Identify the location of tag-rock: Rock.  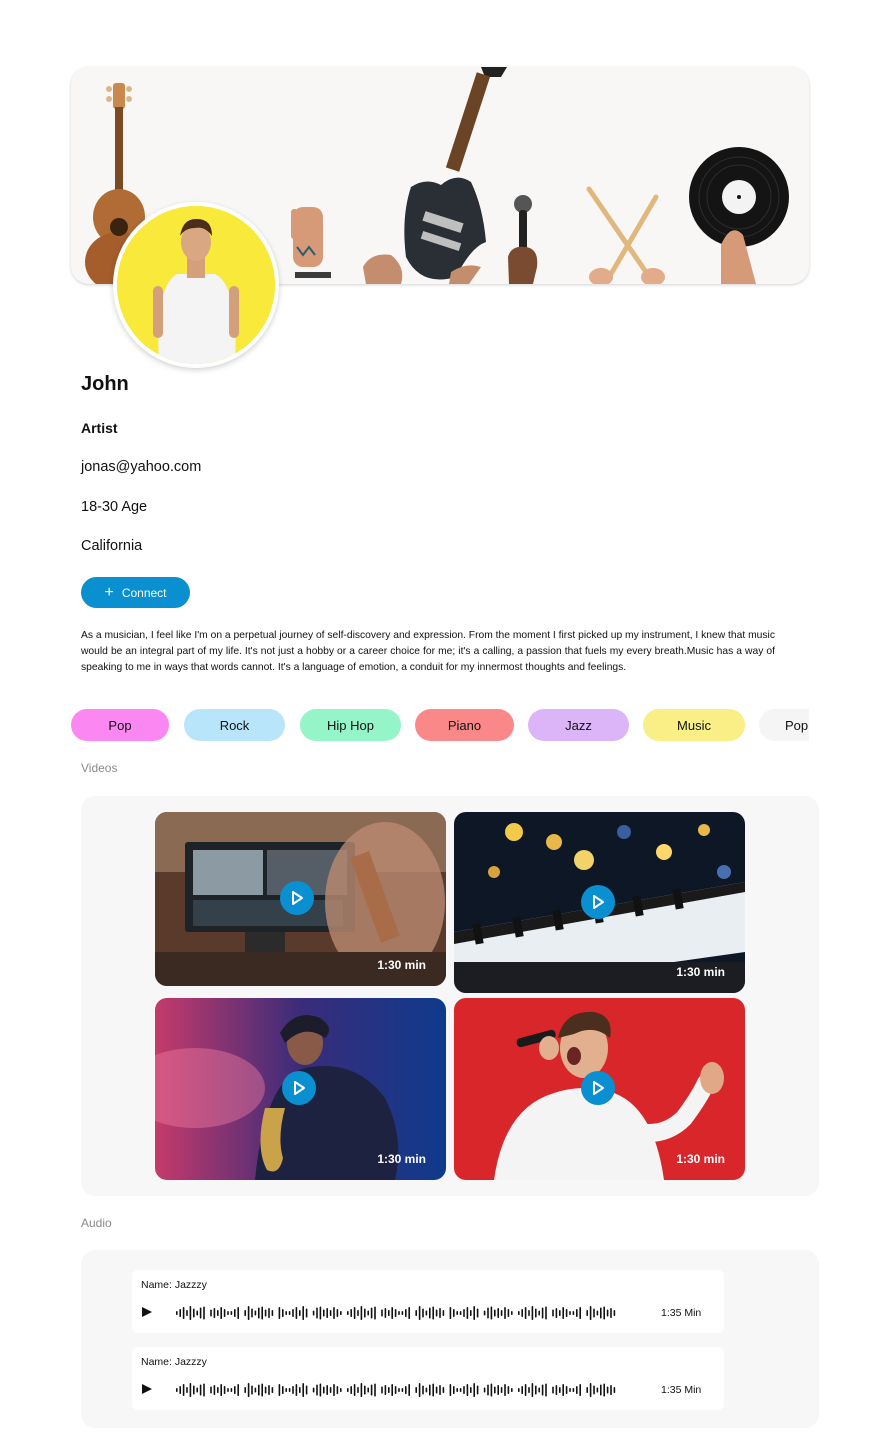
(234, 725).